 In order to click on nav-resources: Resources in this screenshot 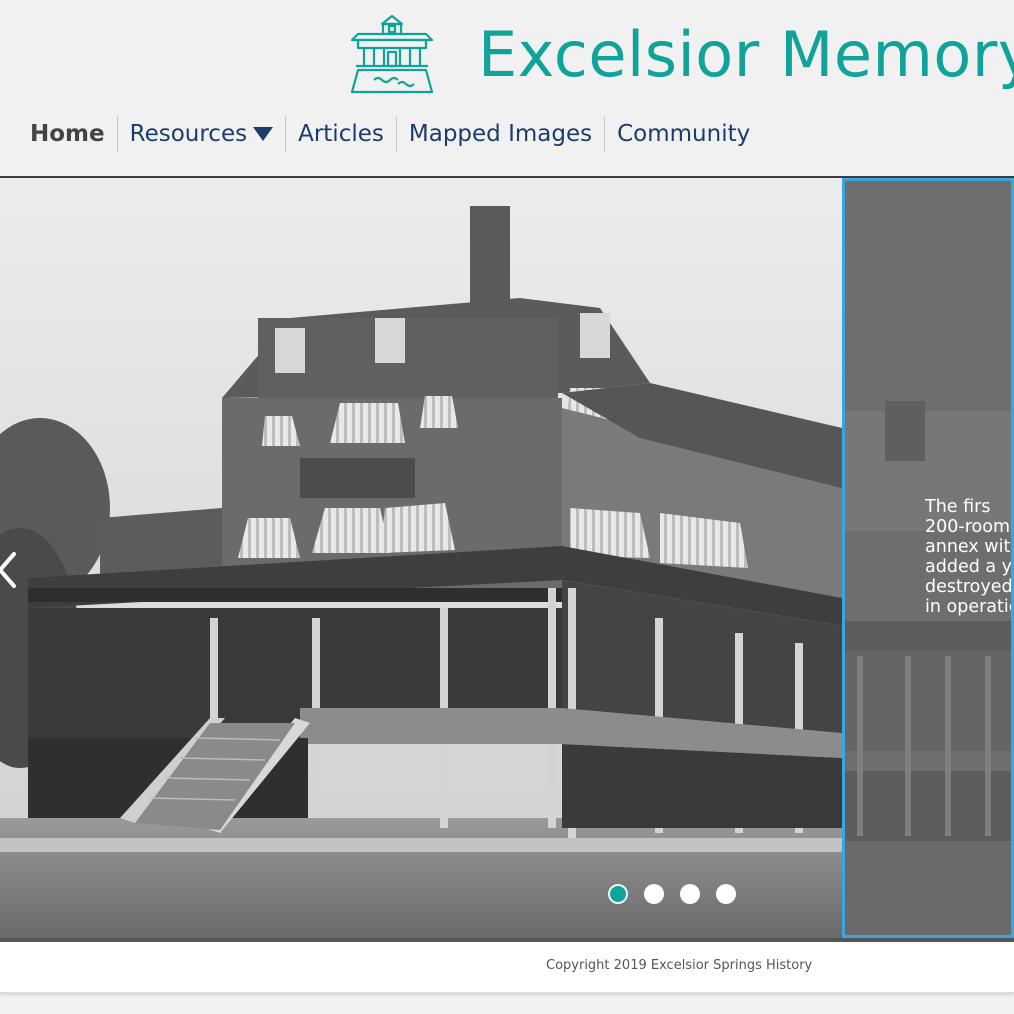, I will do `click(200, 134)`.